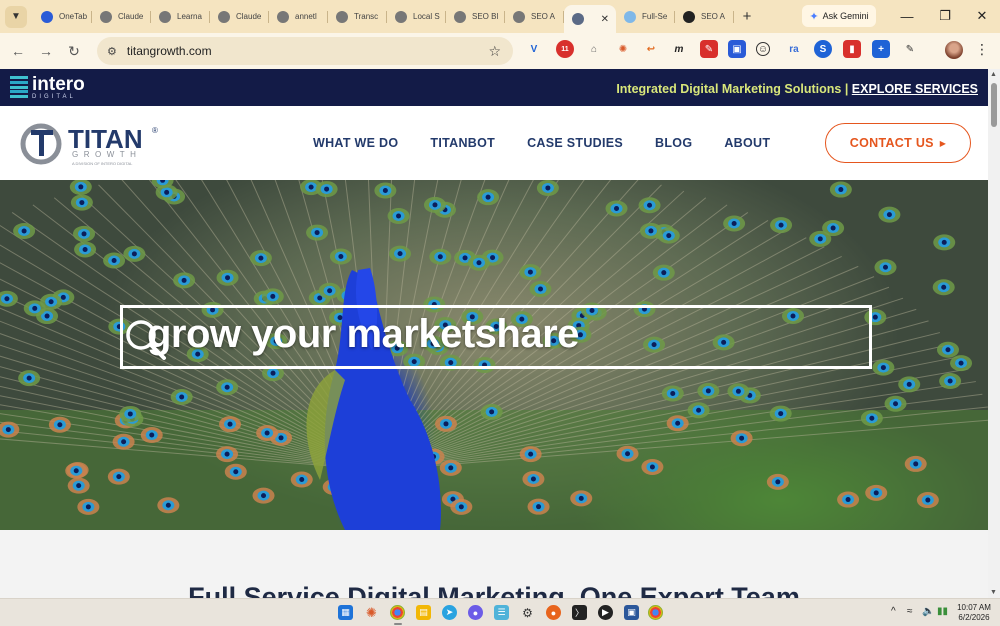  What do you see at coordinates (893, 611) in the screenshot?
I see `tray-chevron-icon: ^` at bounding box center [893, 611].